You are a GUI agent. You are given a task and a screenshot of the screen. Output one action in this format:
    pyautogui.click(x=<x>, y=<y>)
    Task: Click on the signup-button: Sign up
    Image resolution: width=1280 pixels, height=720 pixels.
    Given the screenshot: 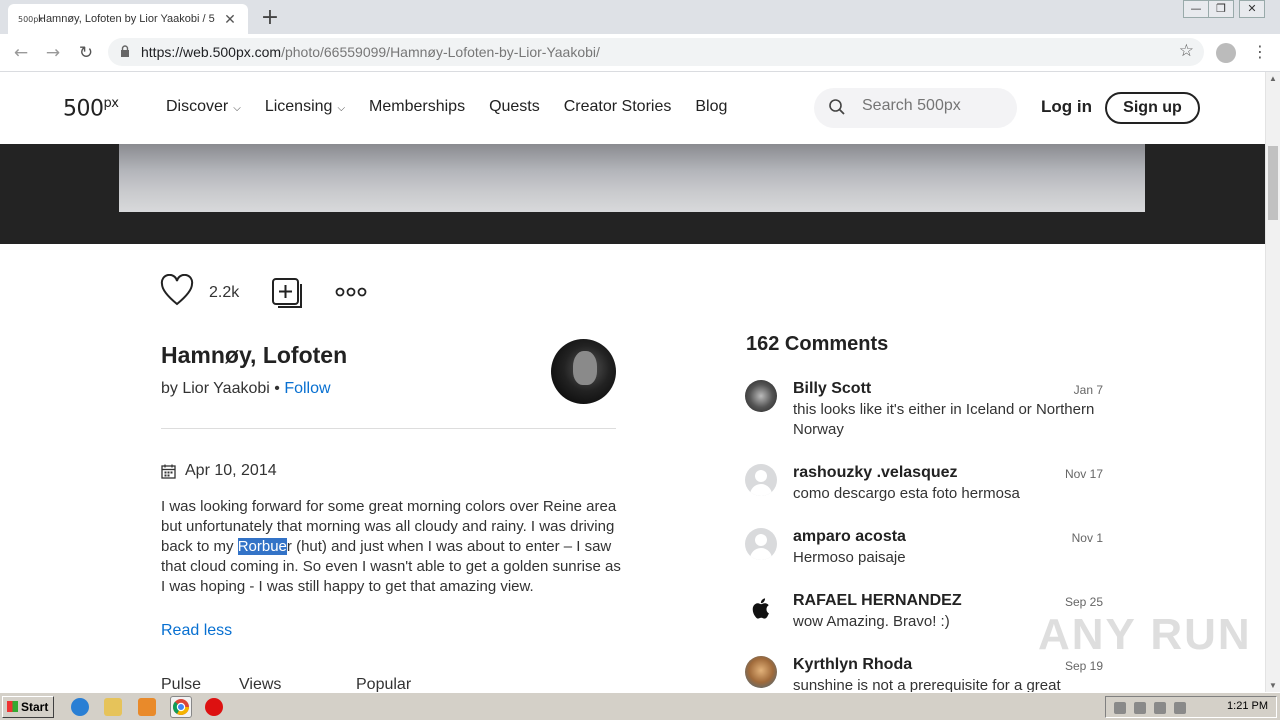 What is the action you would take?
    pyautogui.click(x=1152, y=108)
    